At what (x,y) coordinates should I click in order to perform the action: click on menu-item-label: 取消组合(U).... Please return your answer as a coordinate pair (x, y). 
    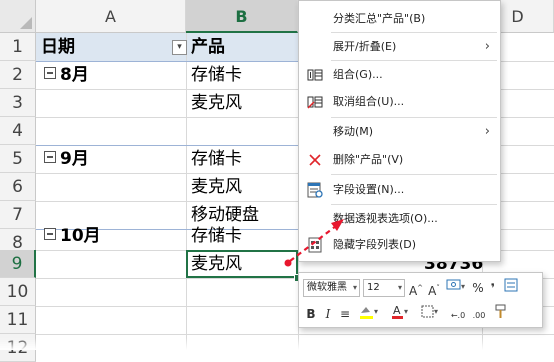
    Looking at the image, I should click on (369, 101).